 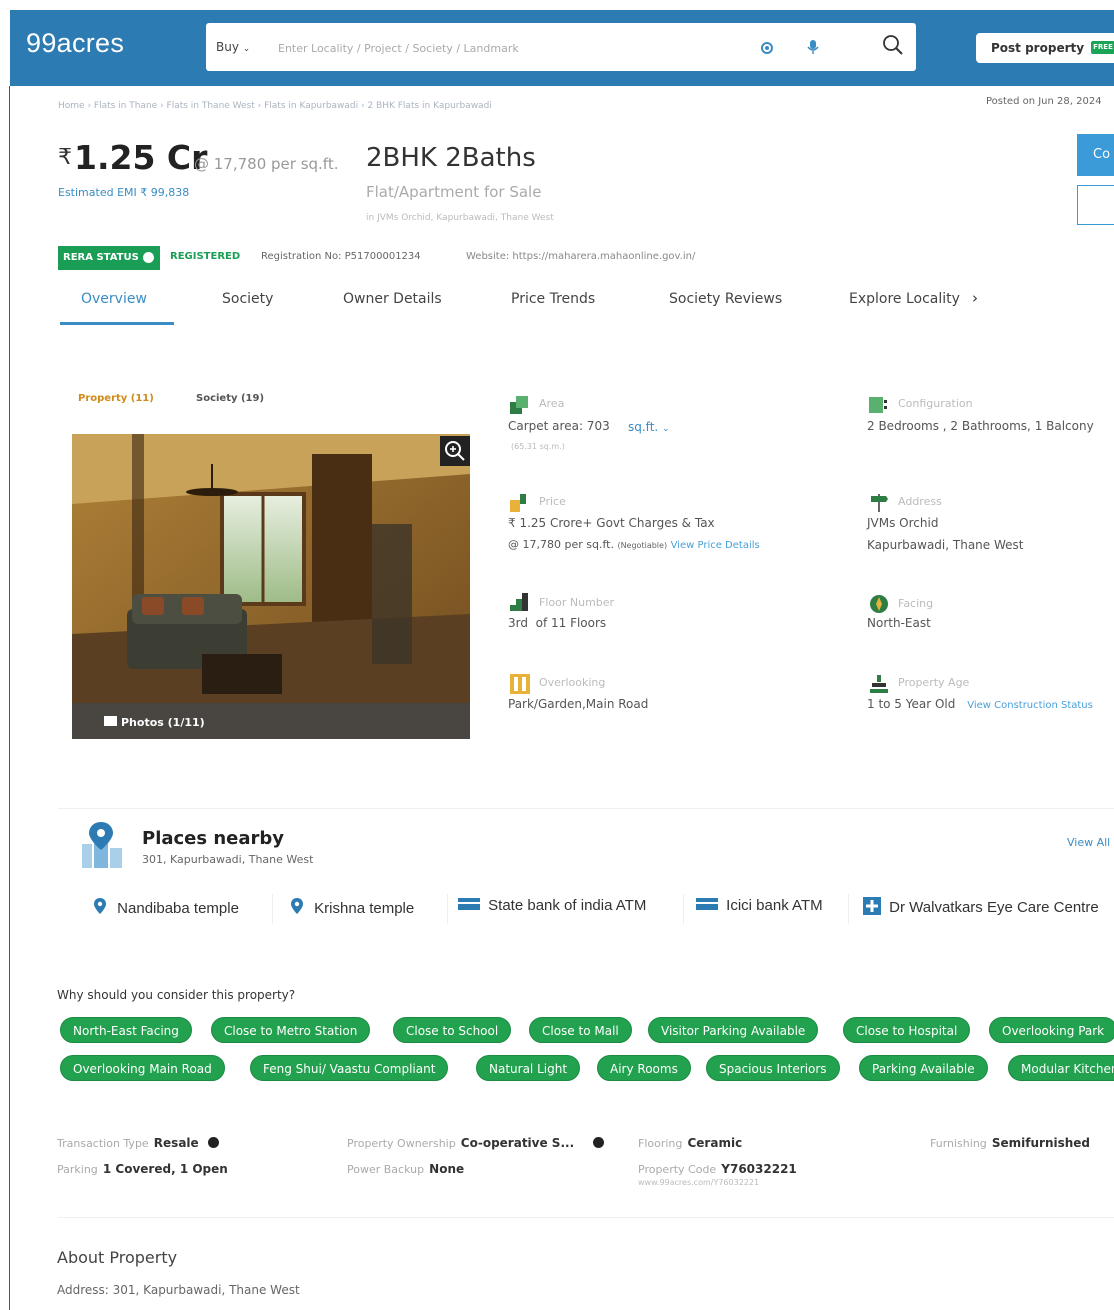 I want to click on place-item: Nandibaba temple, so click(x=166, y=911).